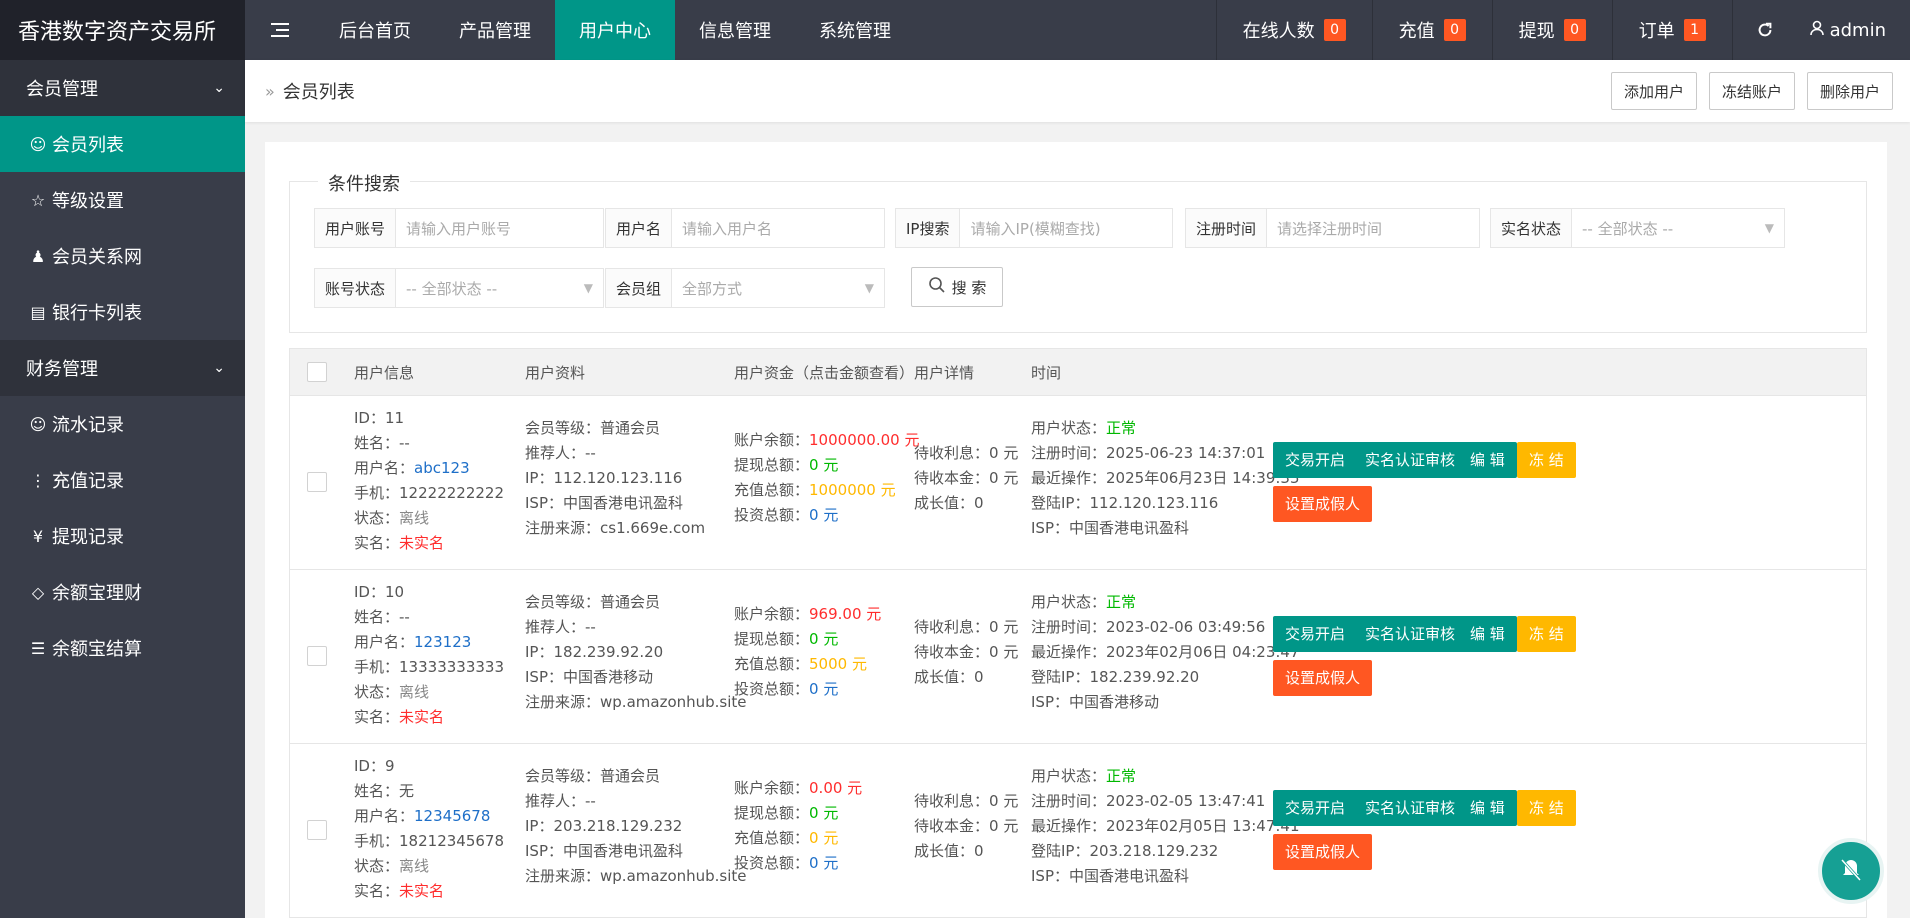 The height and width of the screenshot is (918, 1910). I want to click on account-input: 请输入用户账号, so click(499, 228).